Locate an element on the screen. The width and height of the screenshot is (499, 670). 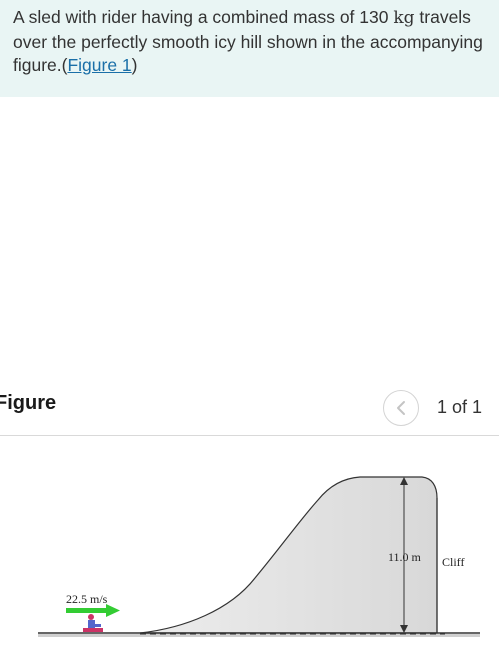
page-indicator: 1 of 1 is located at coordinates (460, 407).